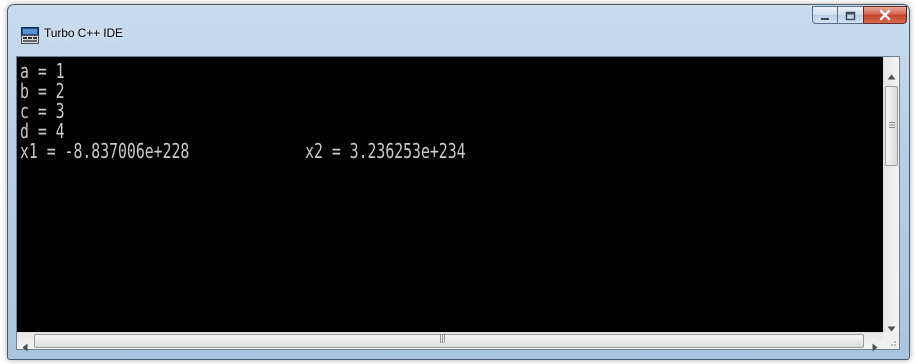 The width and height of the screenshot is (916, 364). What do you see at coordinates (42, 71) in the screenshot?
I see `console-line: a = 1` at bounding box center [42, 71].